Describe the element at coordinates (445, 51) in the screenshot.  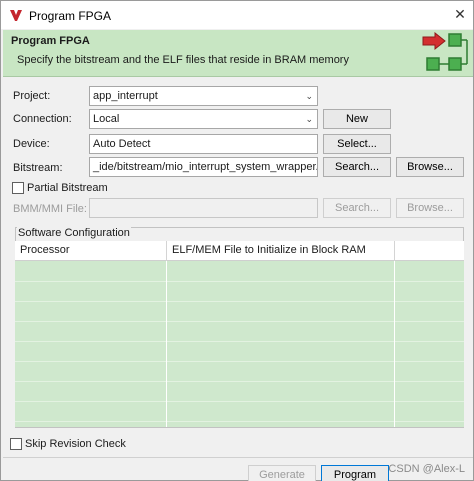
I see `program-arrow-icon` at that location.